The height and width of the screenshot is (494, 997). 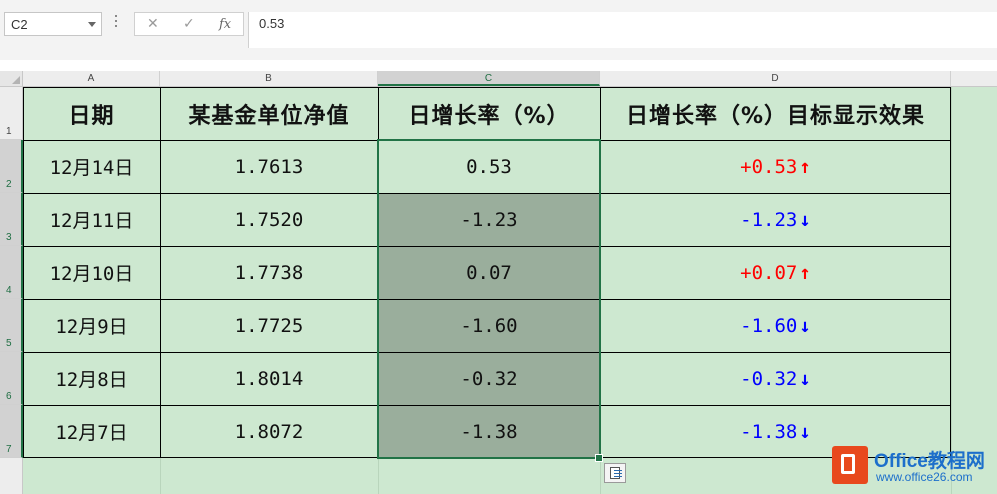 I want to click on column-header-b: B, so click(x=269, y=78).